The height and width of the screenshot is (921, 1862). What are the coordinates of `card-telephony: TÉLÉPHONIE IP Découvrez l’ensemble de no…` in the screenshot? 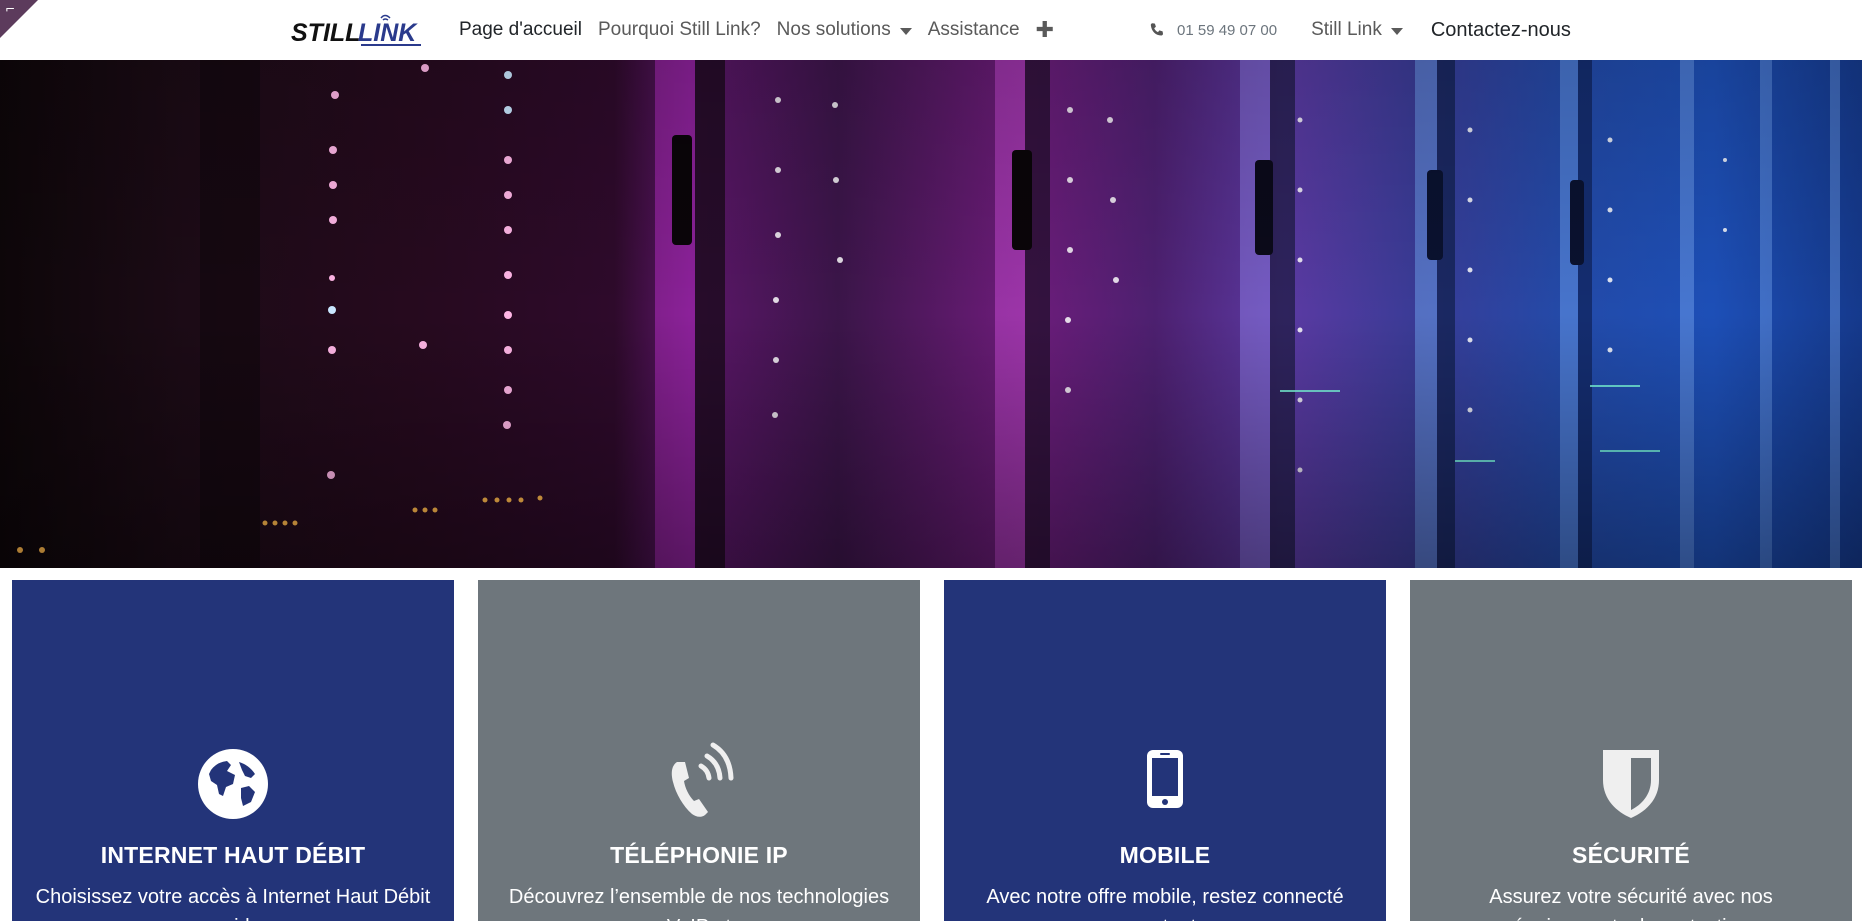 It's located at (699, 750).